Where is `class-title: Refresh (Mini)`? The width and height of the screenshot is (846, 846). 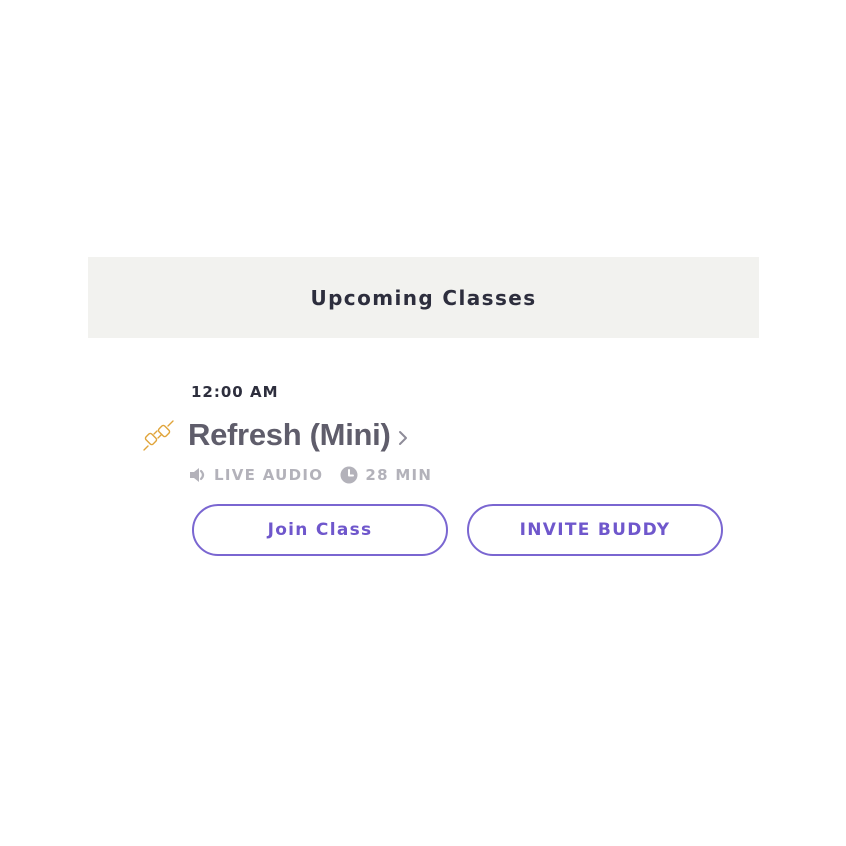
class-title: Refresh (Mini) is located at coordinates (289, 434).